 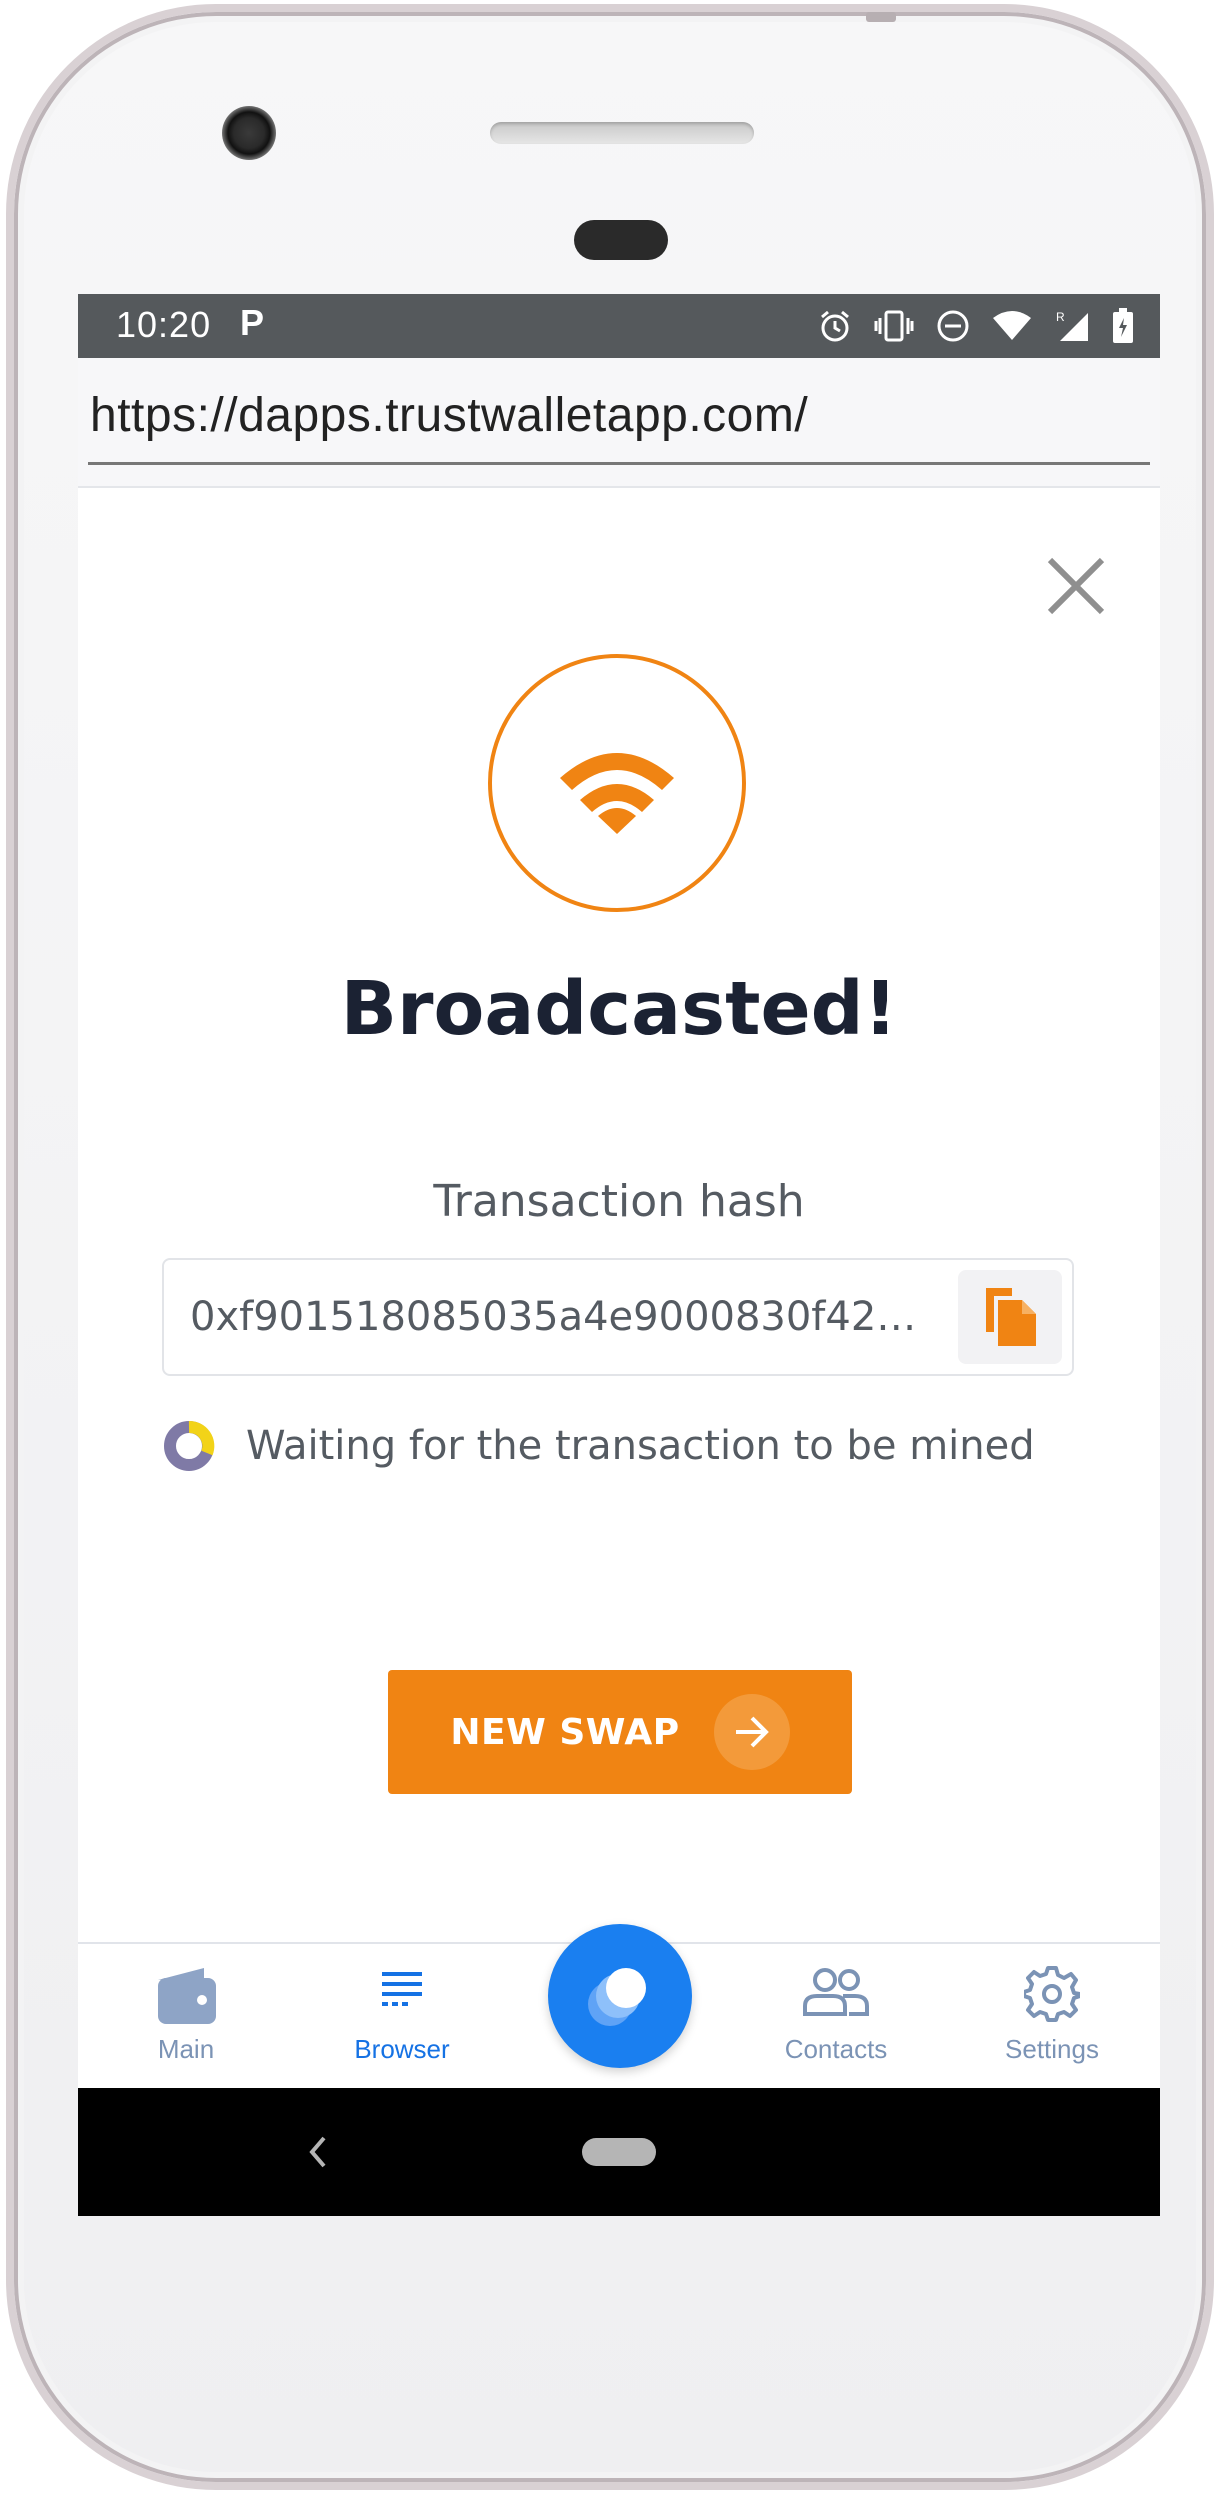 What do you see at coordinates (751, 1732) in the screenshot?
I see `arrow-right-icon` at bounding box center [751, 1732].